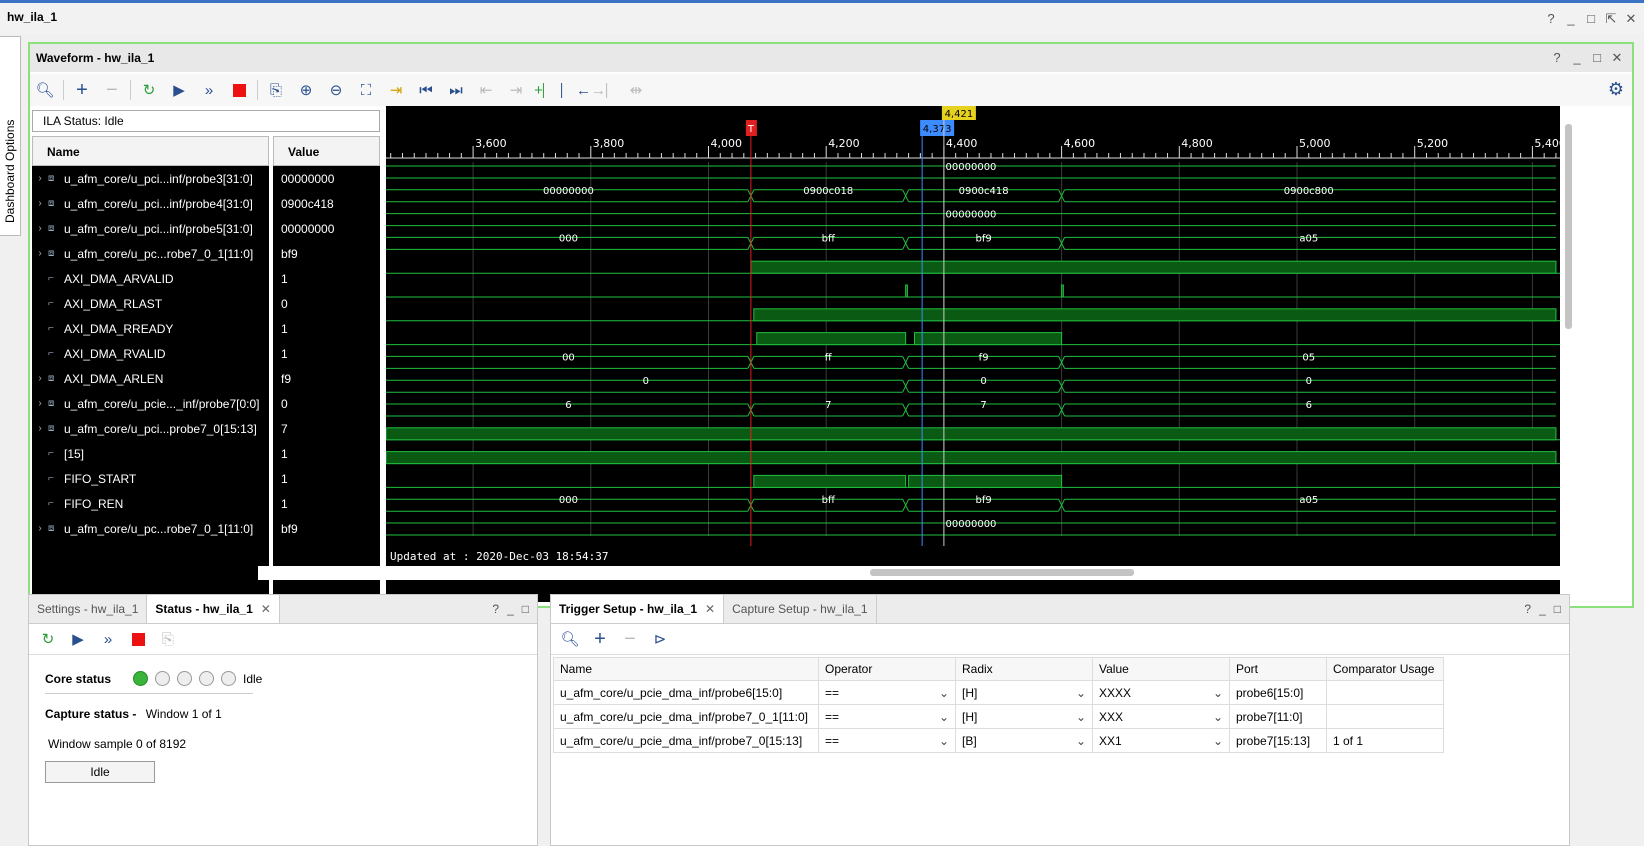  What do you see at coordinates (306, 90) in the screenshot?
I see `zoom-in-icon: ⊕` at bounding box center [306, 90].